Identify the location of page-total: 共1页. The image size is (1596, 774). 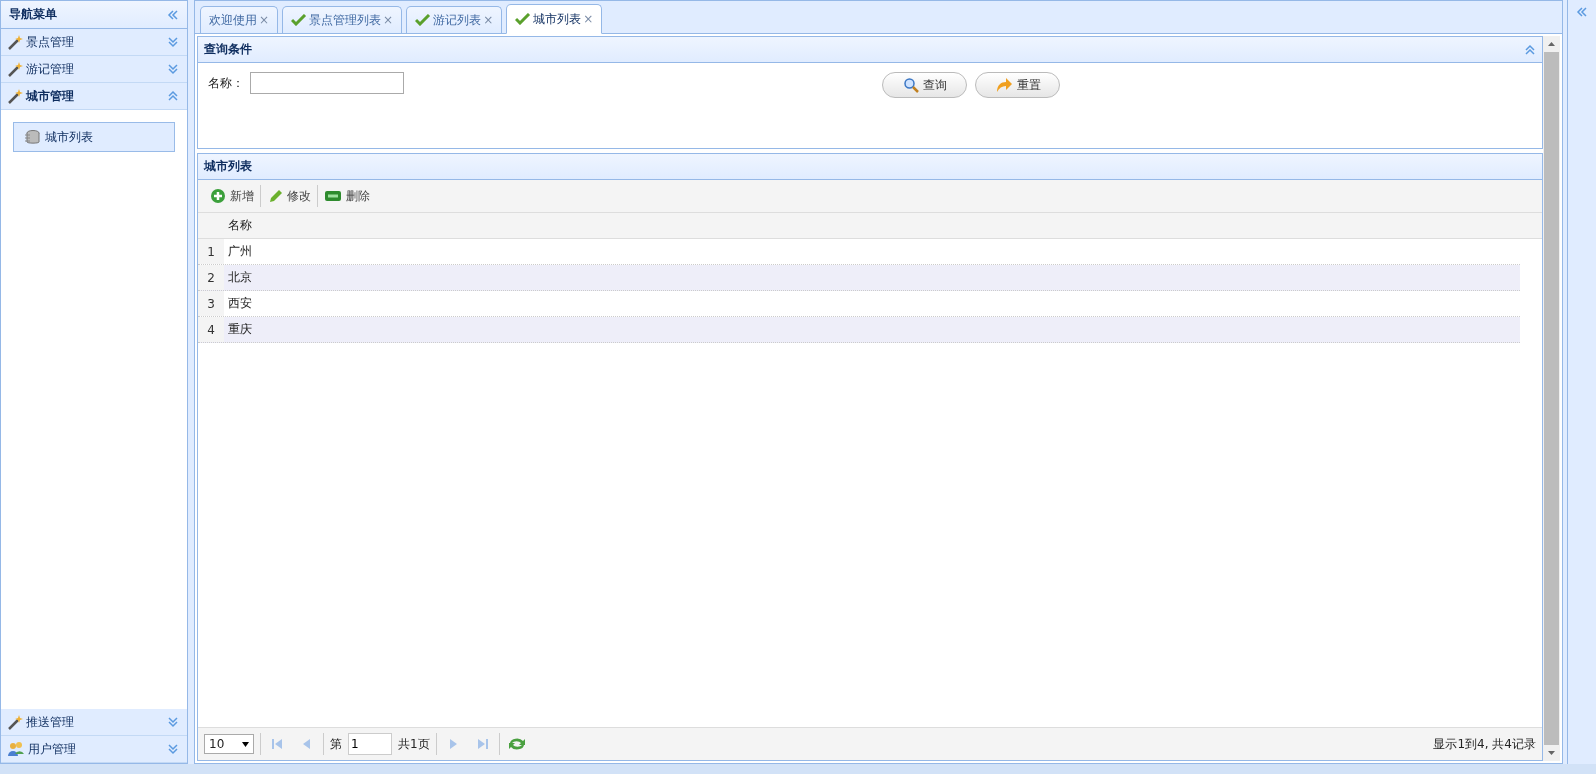
(414, 744).